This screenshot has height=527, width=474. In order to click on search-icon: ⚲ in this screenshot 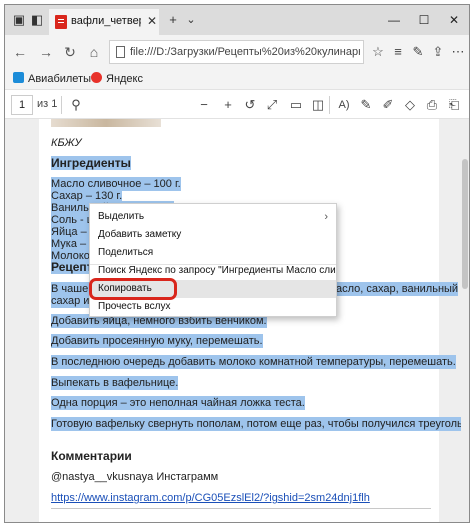, I will do `click(76, 105)`.